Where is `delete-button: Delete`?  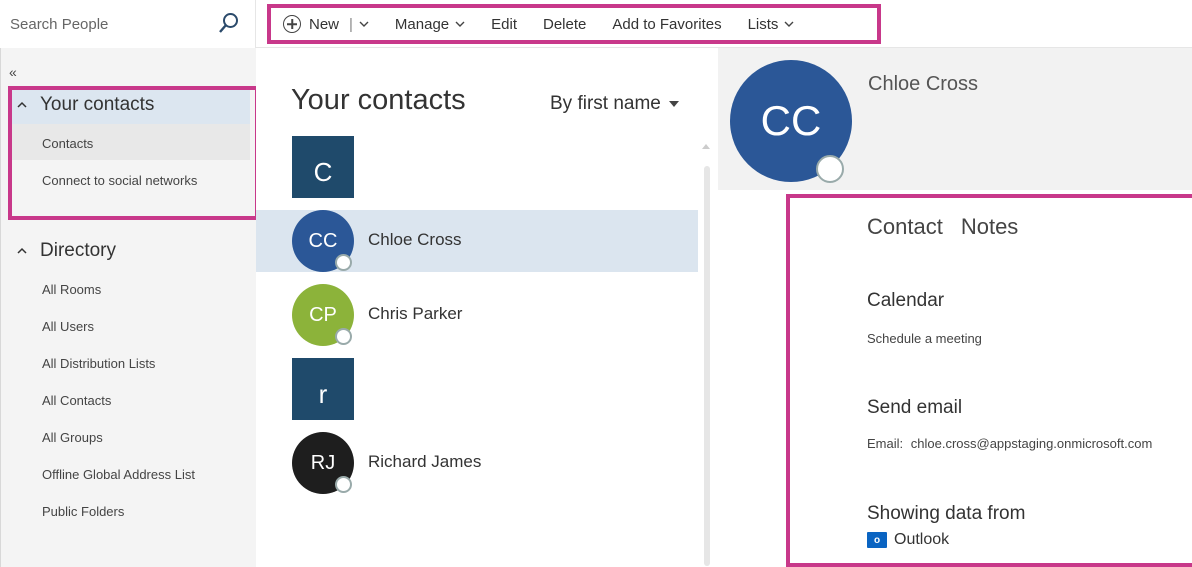
delete-button: Delete is located at coordinates (564, 24).